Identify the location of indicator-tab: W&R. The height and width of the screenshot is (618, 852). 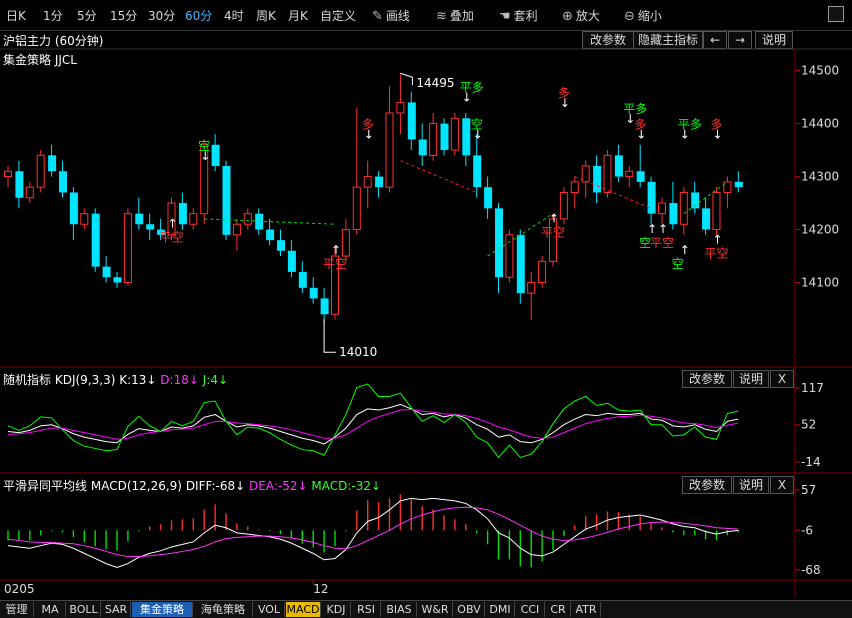
(435, 609).